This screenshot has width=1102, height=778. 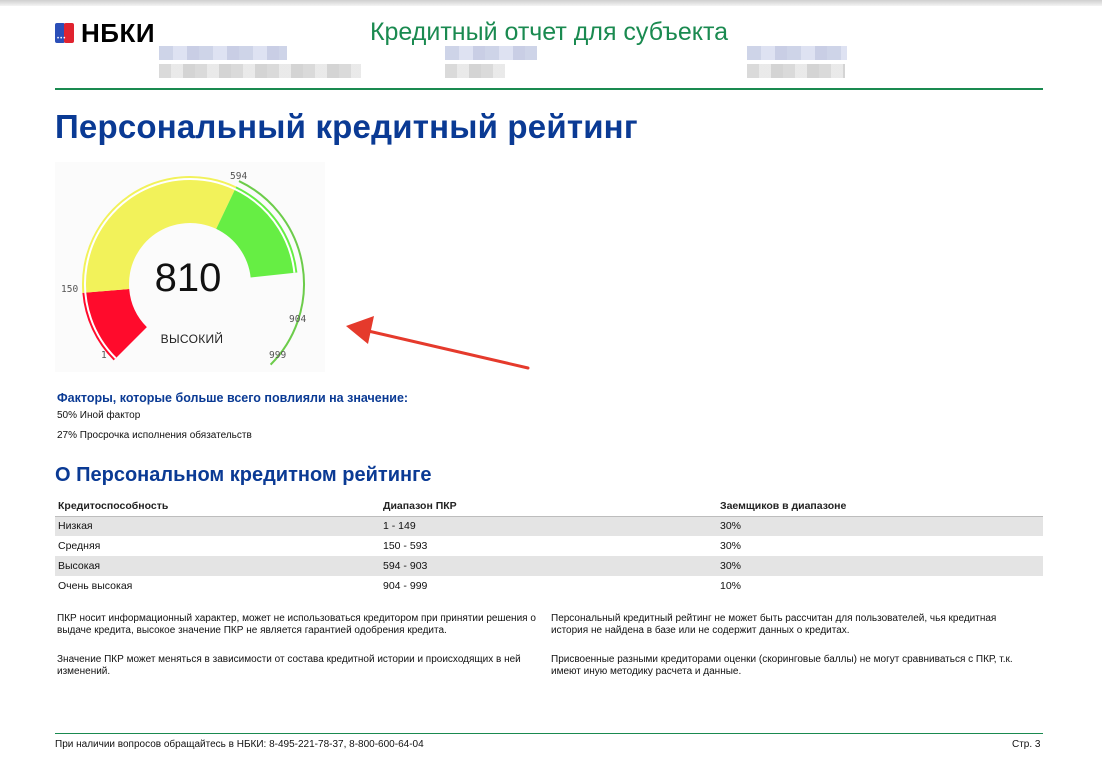 What do you see at coordinates (217, 526) in the screenshot?
I see `table-cell: Низкая` at bounding box center [217, 526].